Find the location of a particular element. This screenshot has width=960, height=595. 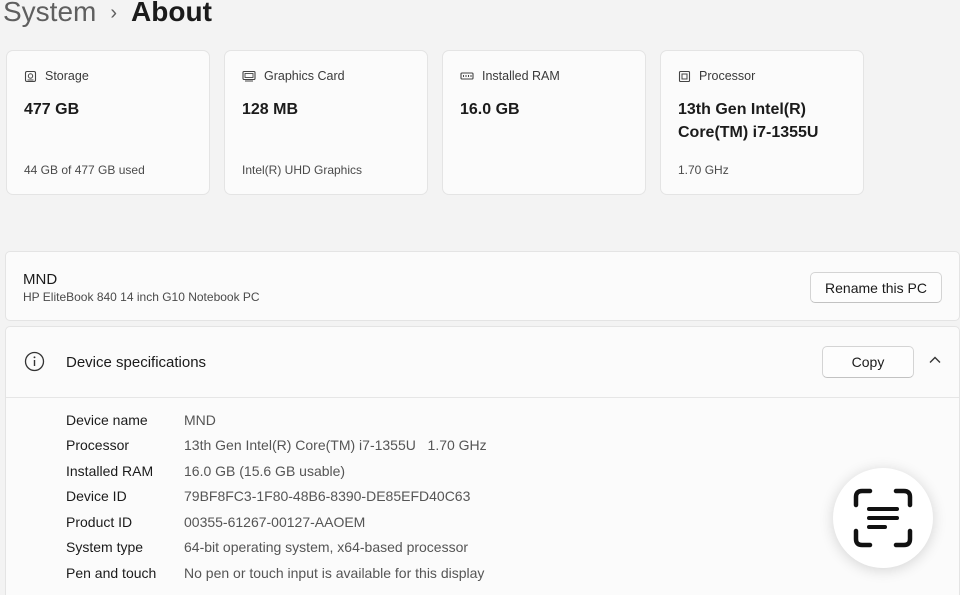

storage-icon is located at coordinates (30, 76).